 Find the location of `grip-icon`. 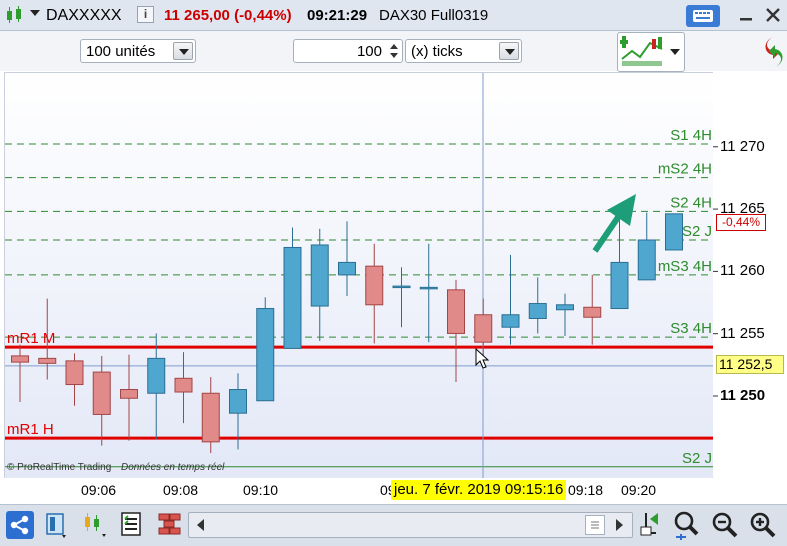

grip-icon is located at coordinates (595, 525).